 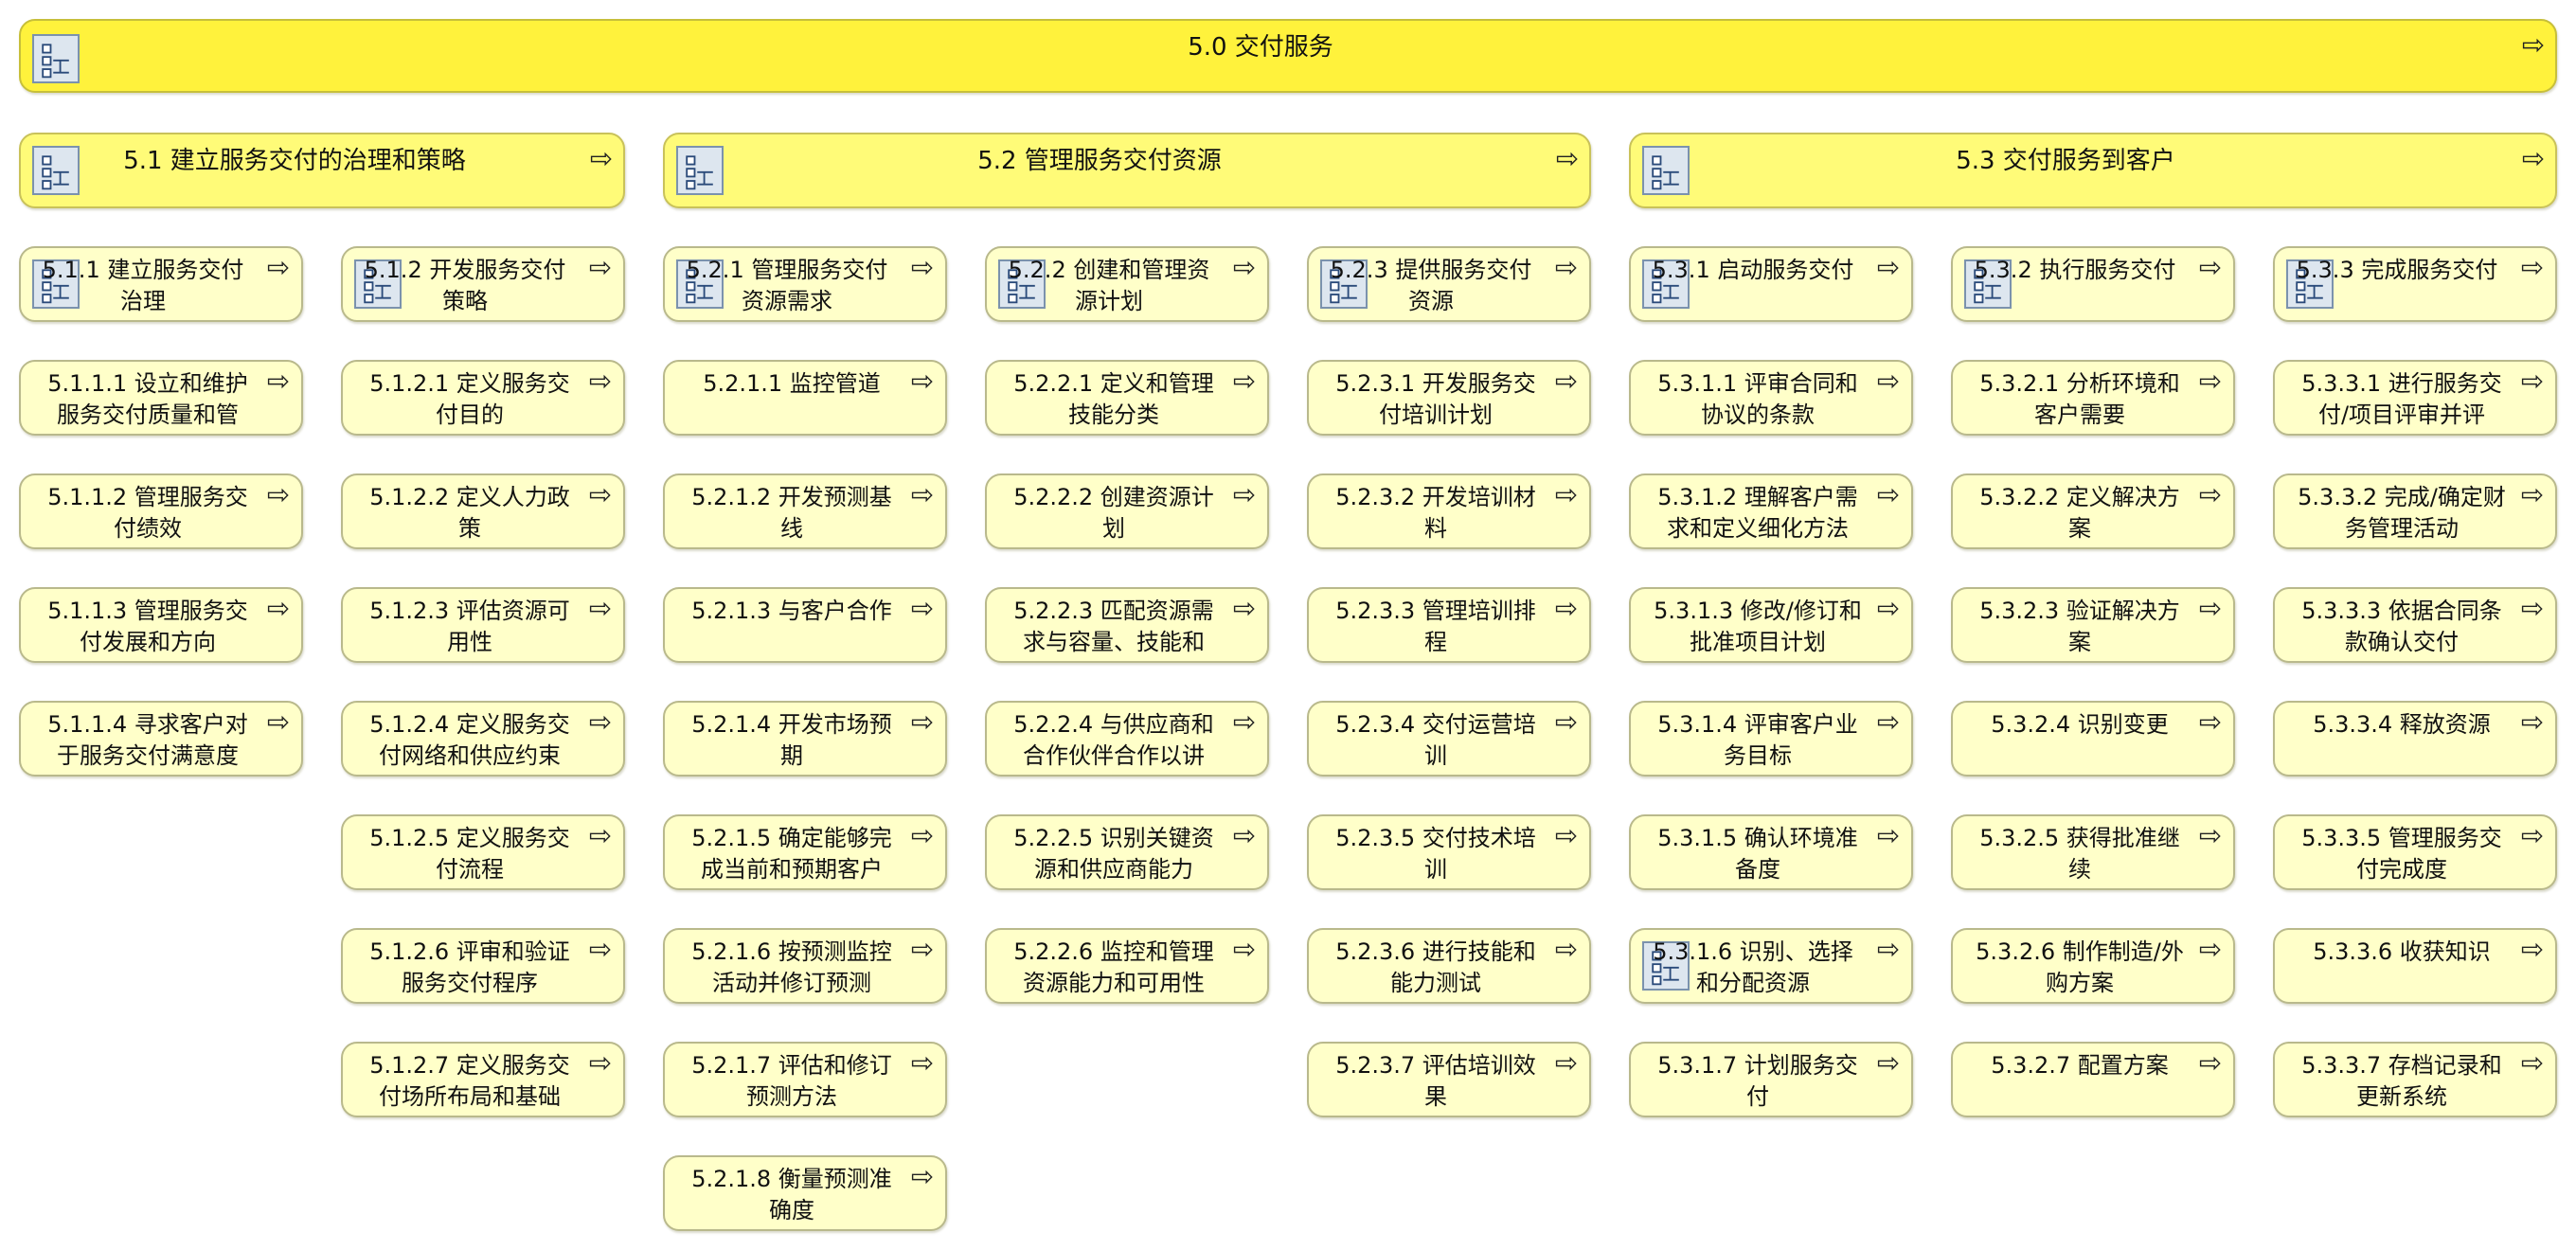 I want to click on process-activity: 5.3.2.7 配置方案 ⇨, so click(x=2093, y=1079).